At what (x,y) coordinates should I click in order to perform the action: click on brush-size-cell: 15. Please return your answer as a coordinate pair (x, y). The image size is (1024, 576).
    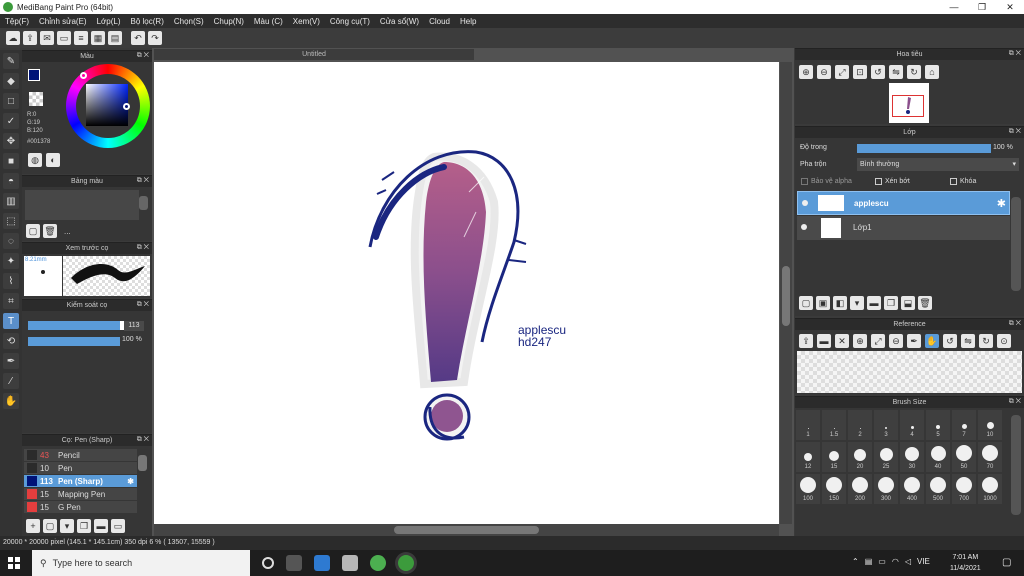
    Looking at the image, I should click on (834, 457).